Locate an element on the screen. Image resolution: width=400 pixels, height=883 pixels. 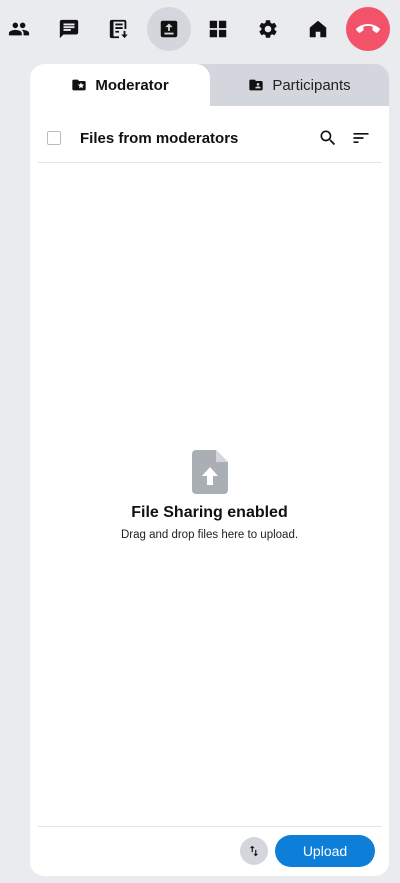
notes-icon is located at coordinates (118, 29).